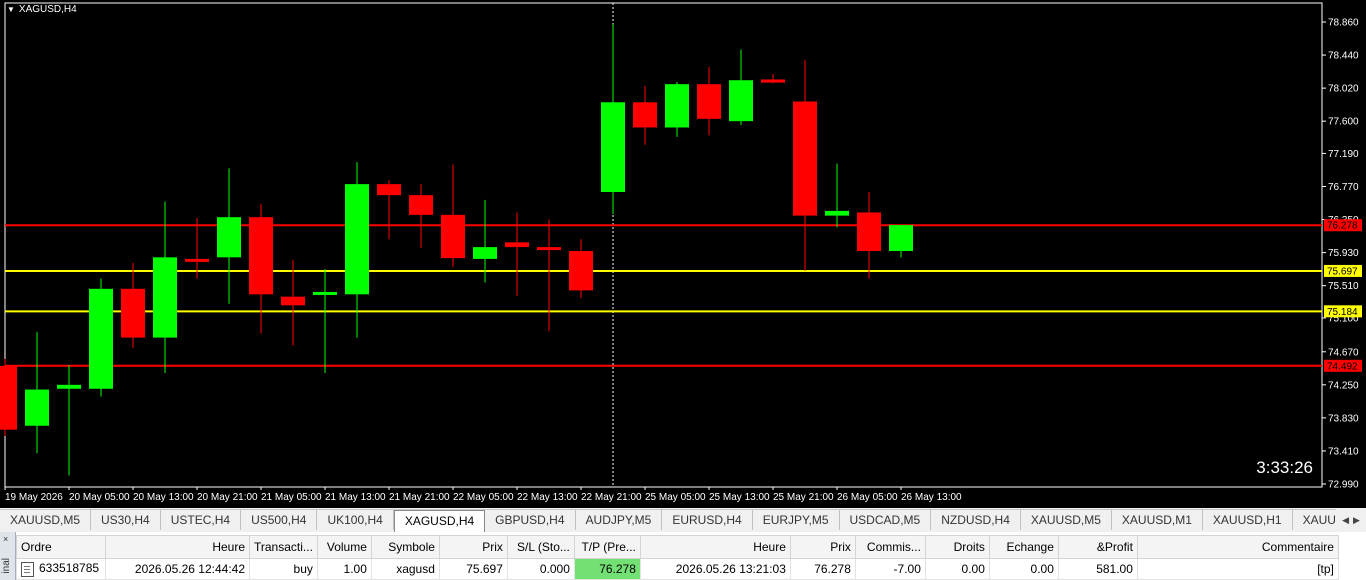 The width and height of the screenshot is (1366, 580). What do you see at coordinates (886, 520) in the screenshot?
I see `symbol-tab: USDCAD,M5` at bounding box center [886, 520].